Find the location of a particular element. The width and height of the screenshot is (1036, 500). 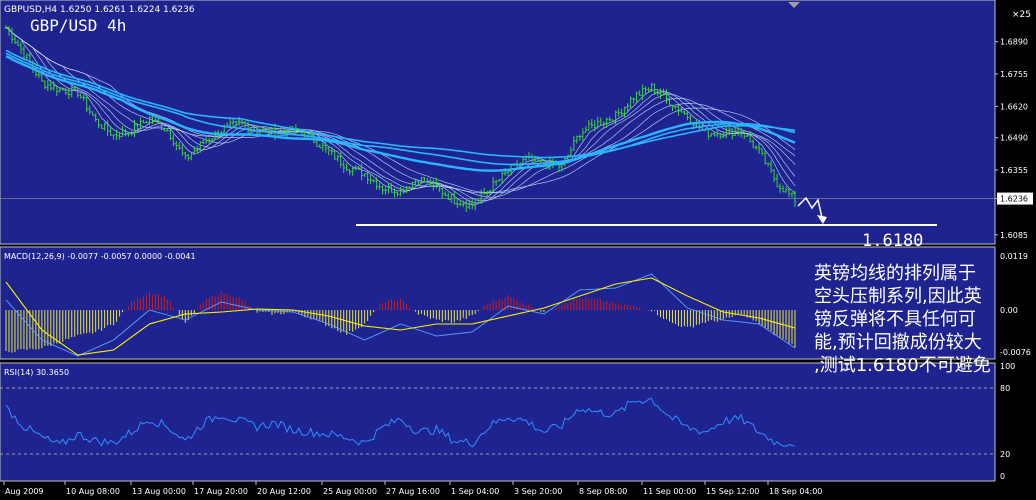

corner-label: ×25 is located at coordinates (1021, 15).